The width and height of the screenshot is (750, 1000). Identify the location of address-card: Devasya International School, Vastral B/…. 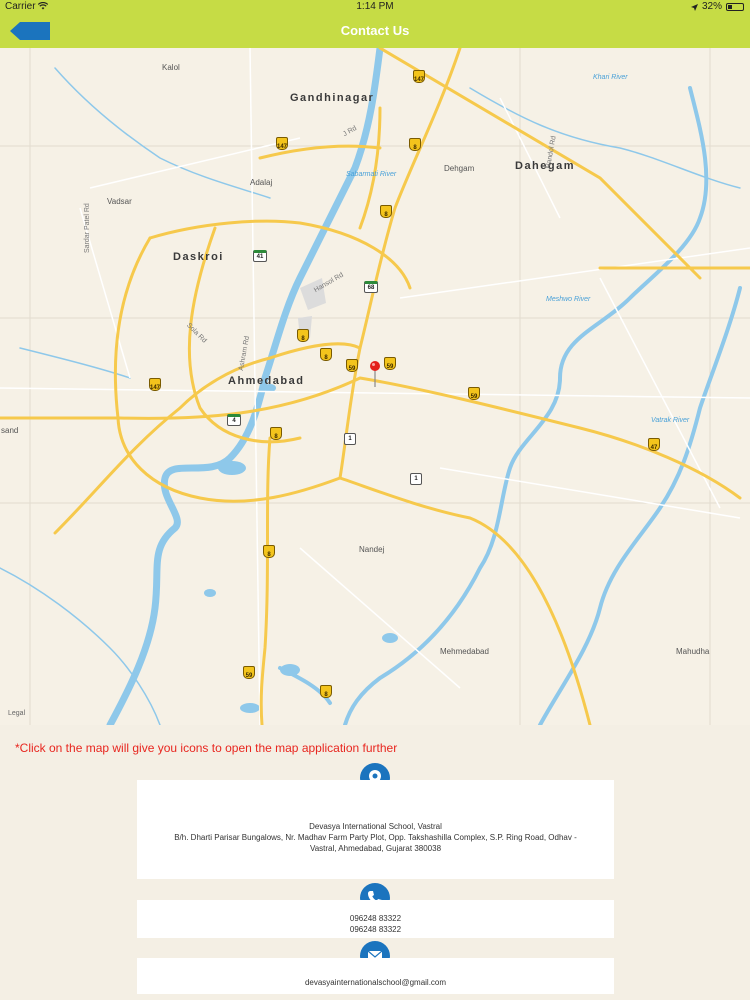
(375, 829).